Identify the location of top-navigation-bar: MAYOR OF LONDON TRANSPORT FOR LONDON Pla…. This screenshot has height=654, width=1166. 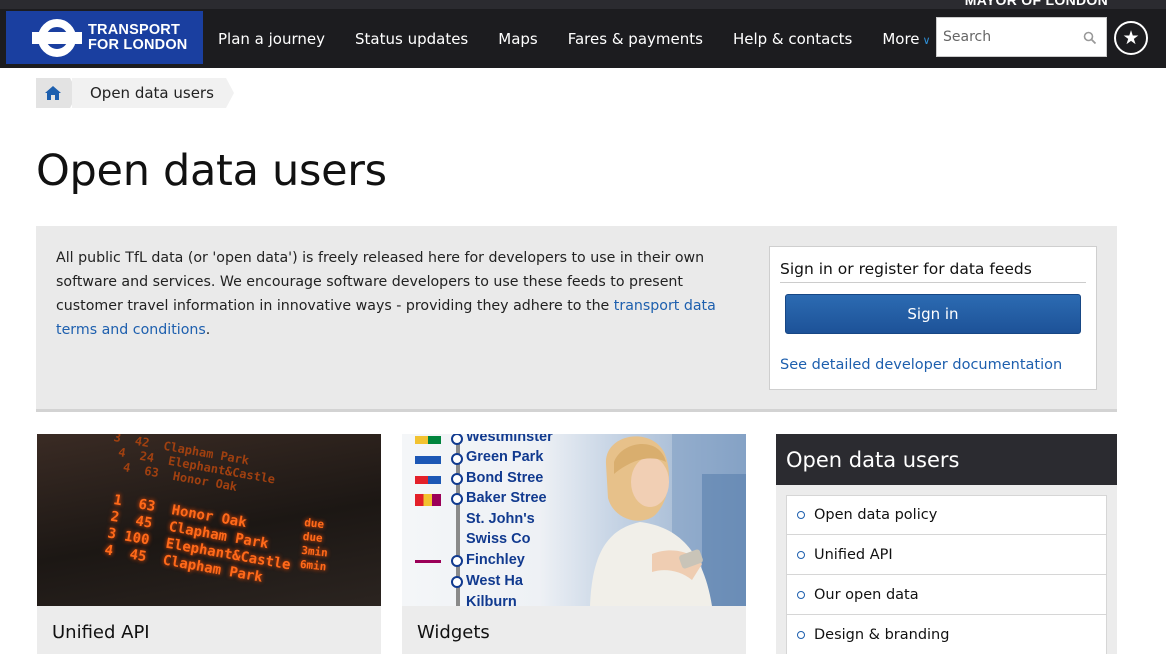
(583, 34).